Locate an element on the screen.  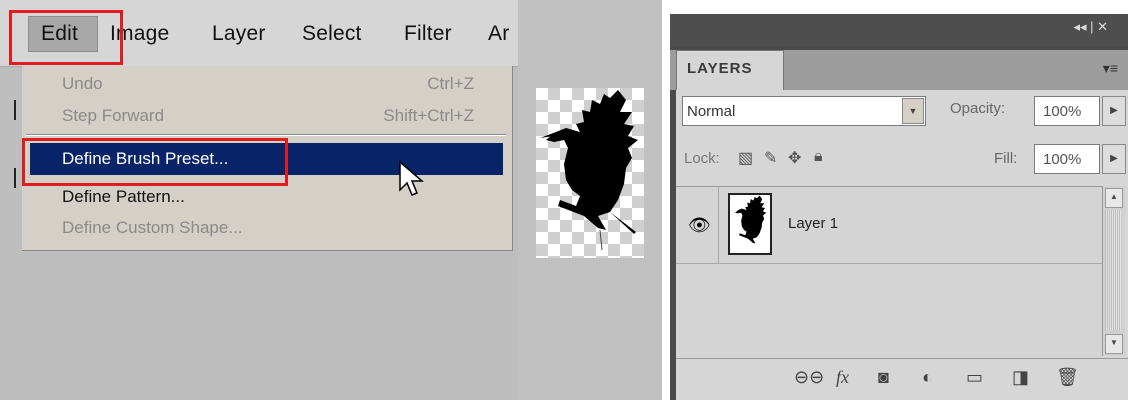
menu-select: Select is located at coordinates (332, 34).